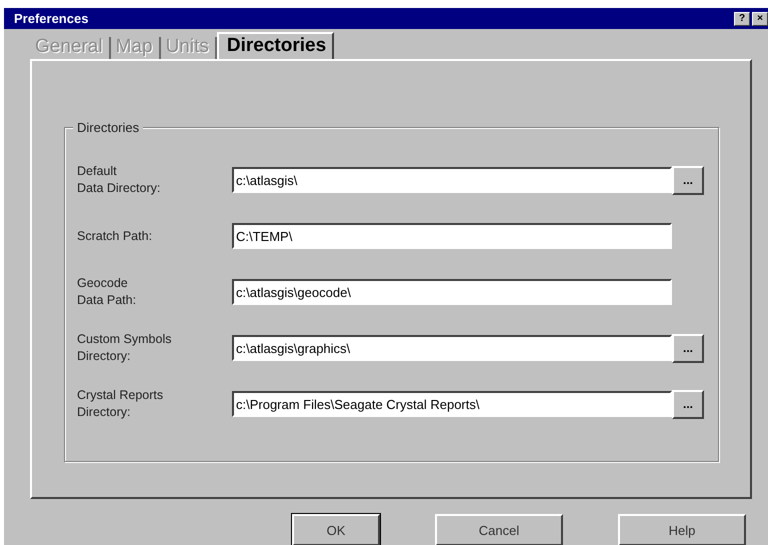 The width and height of the screenshot is (768, 545). What do you see at coordinates (115, 236) in the screenshot?
I see `field-label: Scratch Path:` at bounding box center [115, 236].